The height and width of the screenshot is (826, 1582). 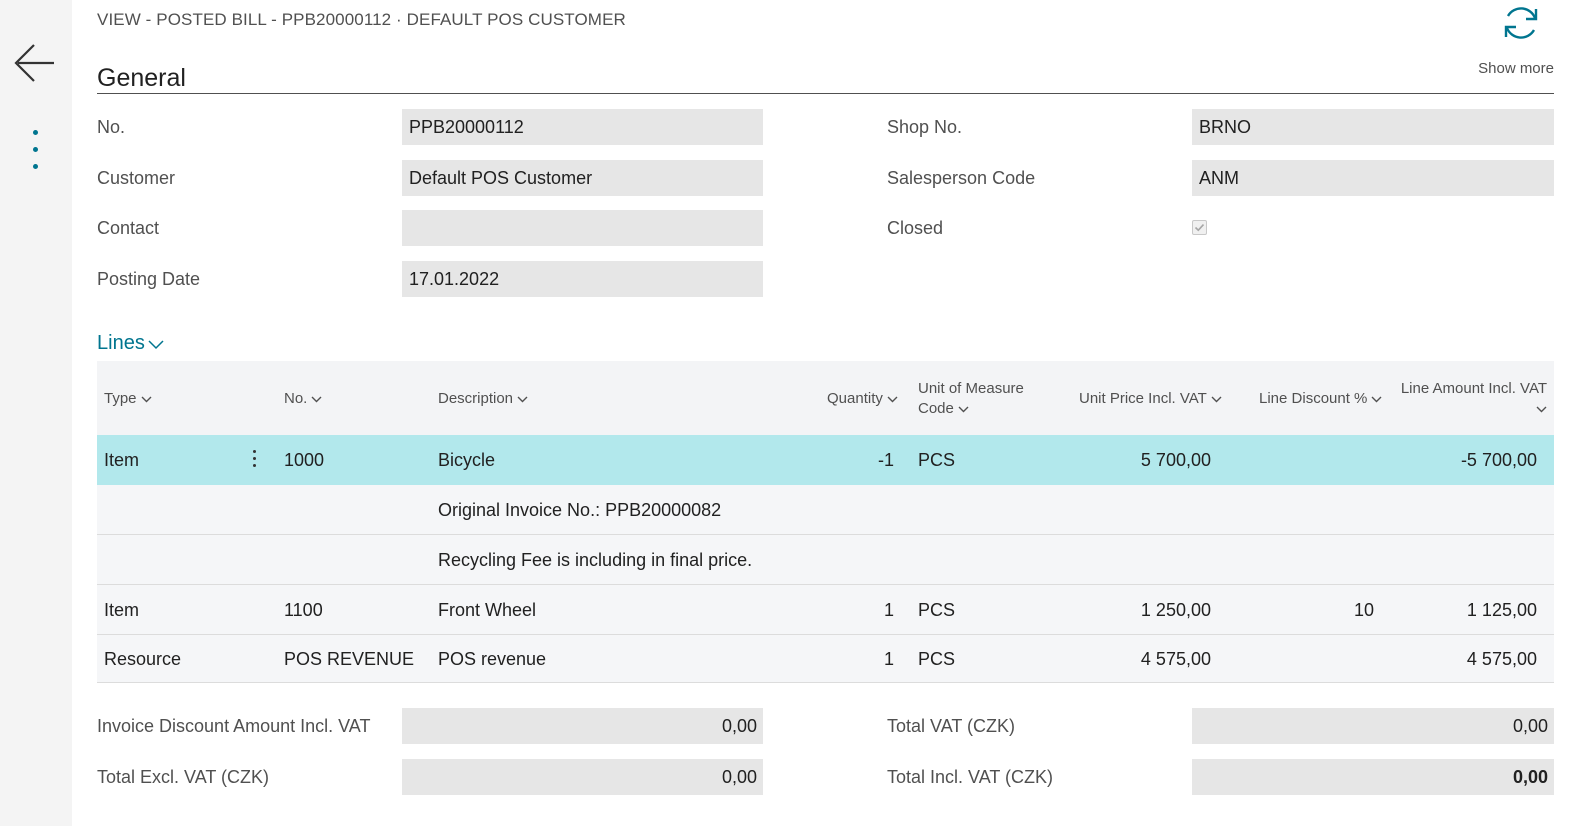 I want to click on column-header-type: Type, so click(x=128, y=399).